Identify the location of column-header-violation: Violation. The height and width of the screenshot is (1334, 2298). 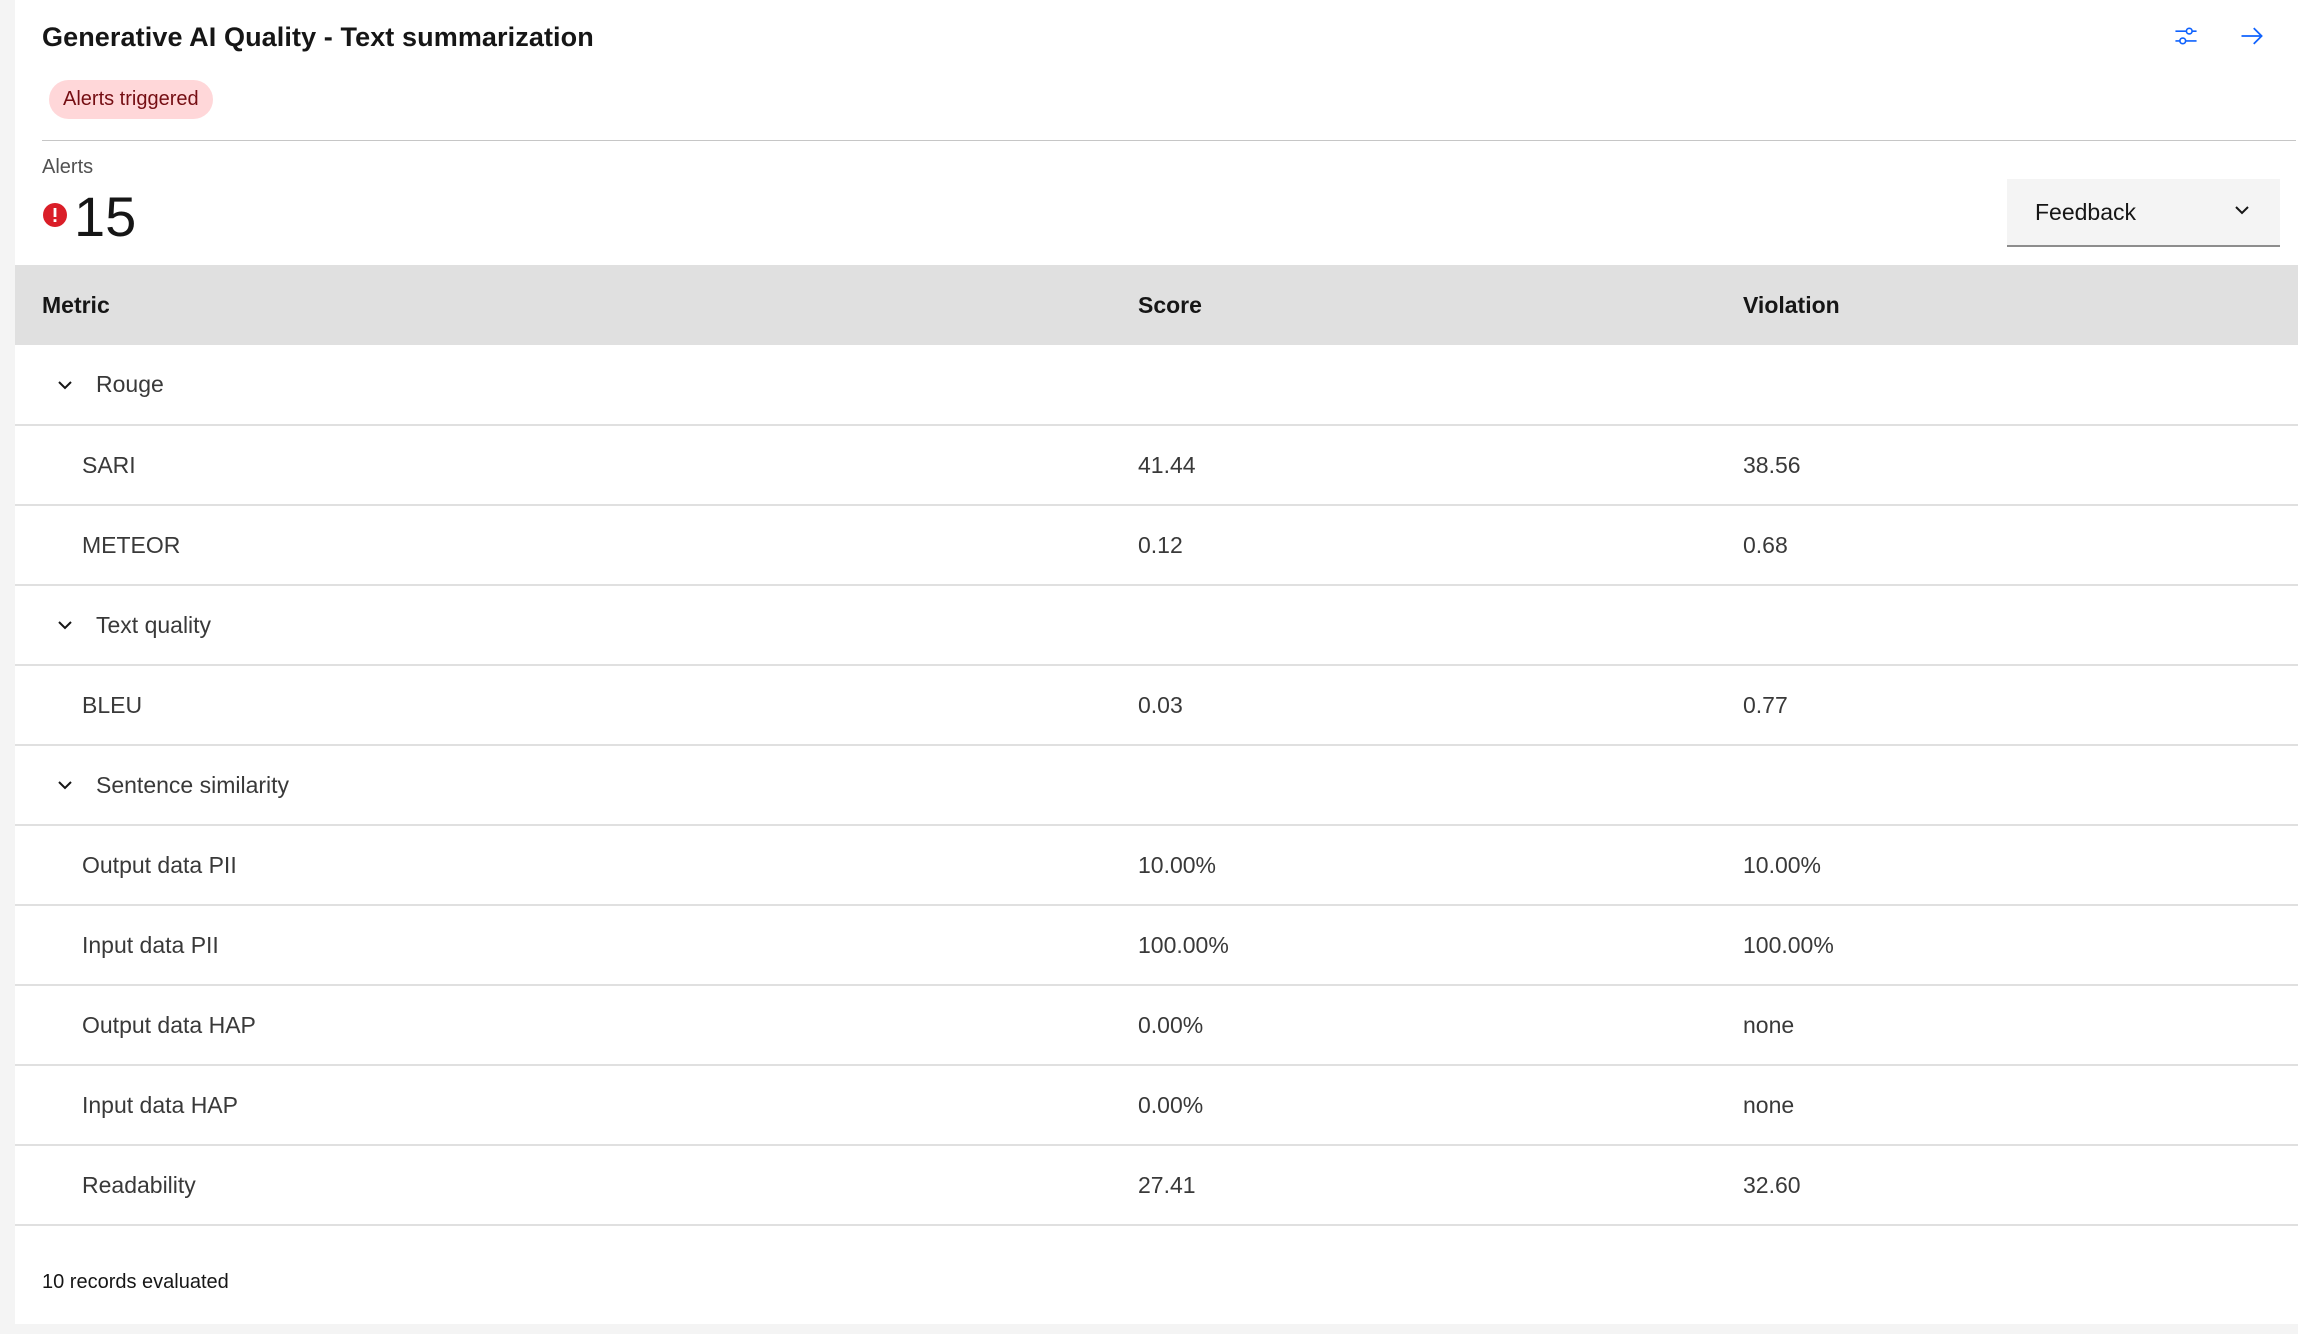
(2020, 305).